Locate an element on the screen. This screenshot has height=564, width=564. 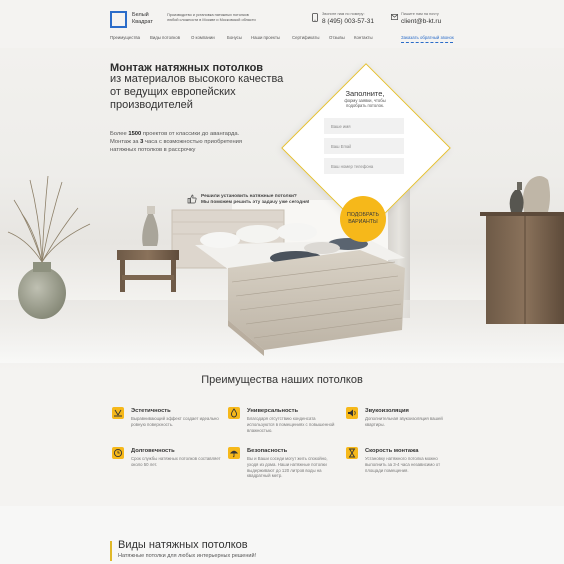
name-input is located at coordinates (364, 126).